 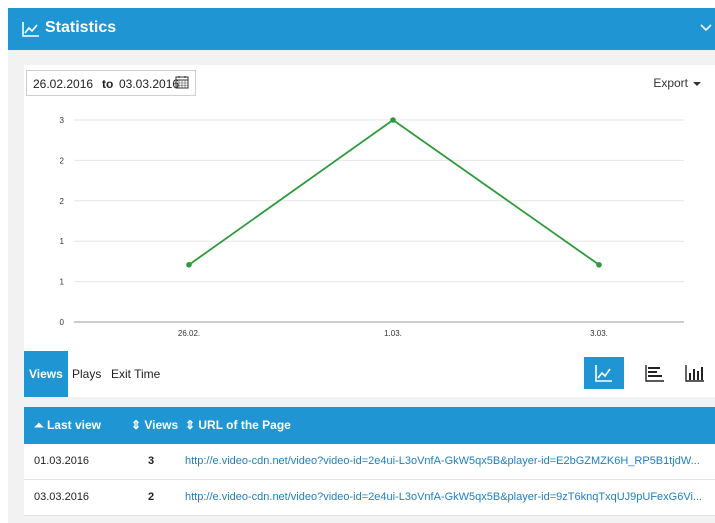 I want to click on line-chart-view-button, so click(x=604, y=373).